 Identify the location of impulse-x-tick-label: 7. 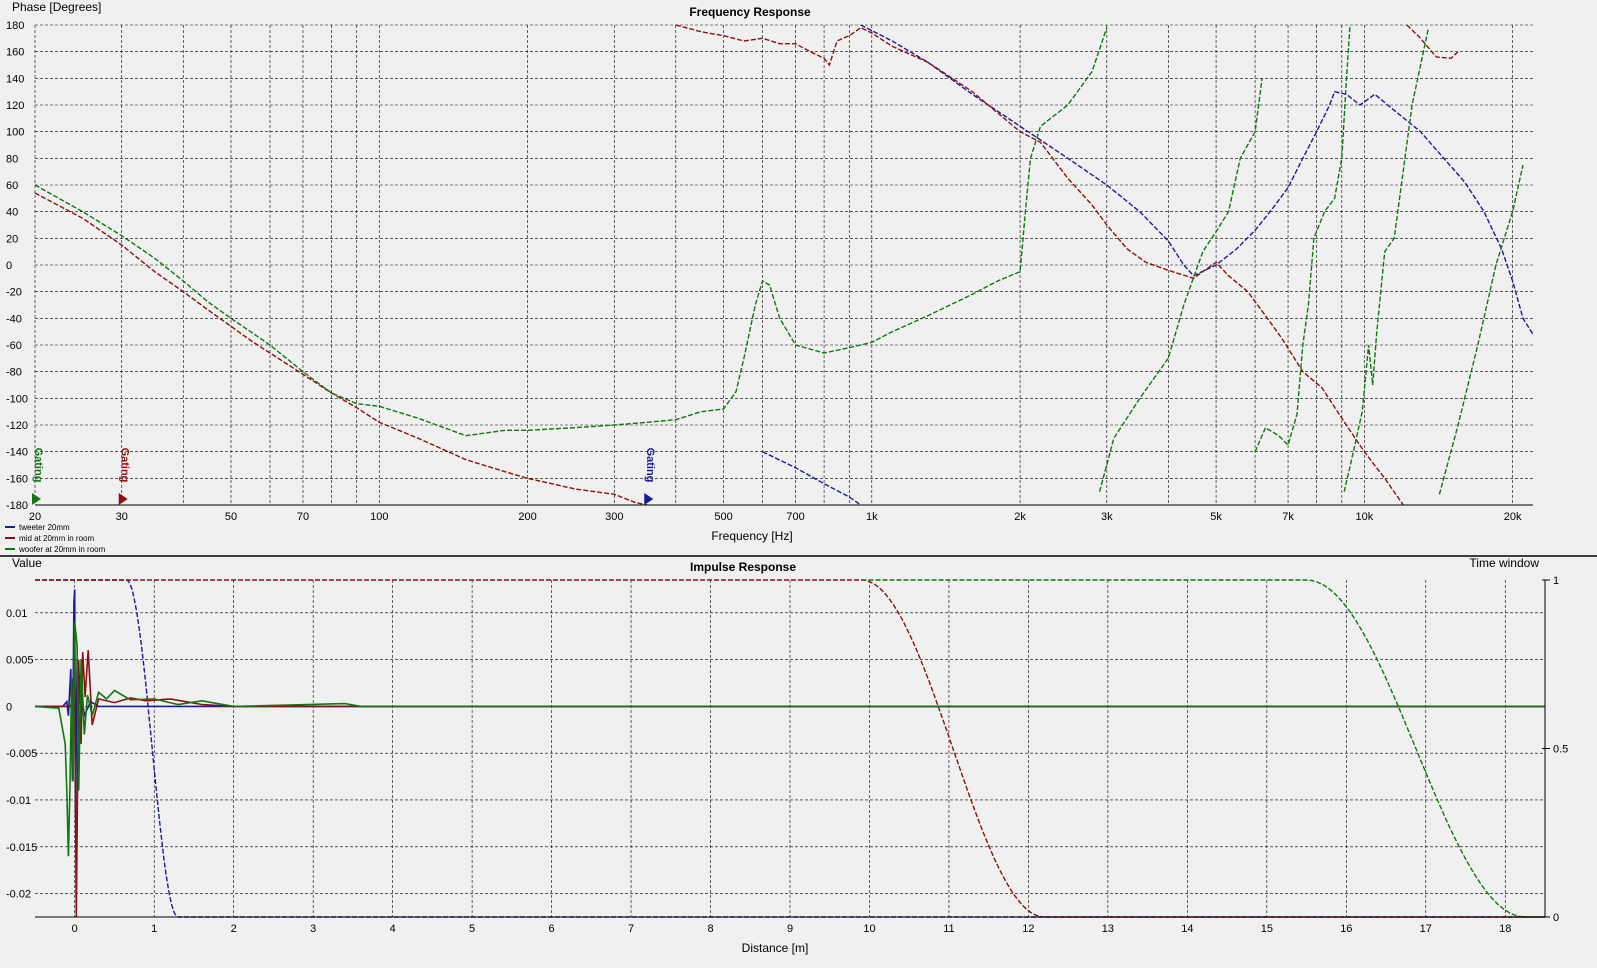
(631, 929).